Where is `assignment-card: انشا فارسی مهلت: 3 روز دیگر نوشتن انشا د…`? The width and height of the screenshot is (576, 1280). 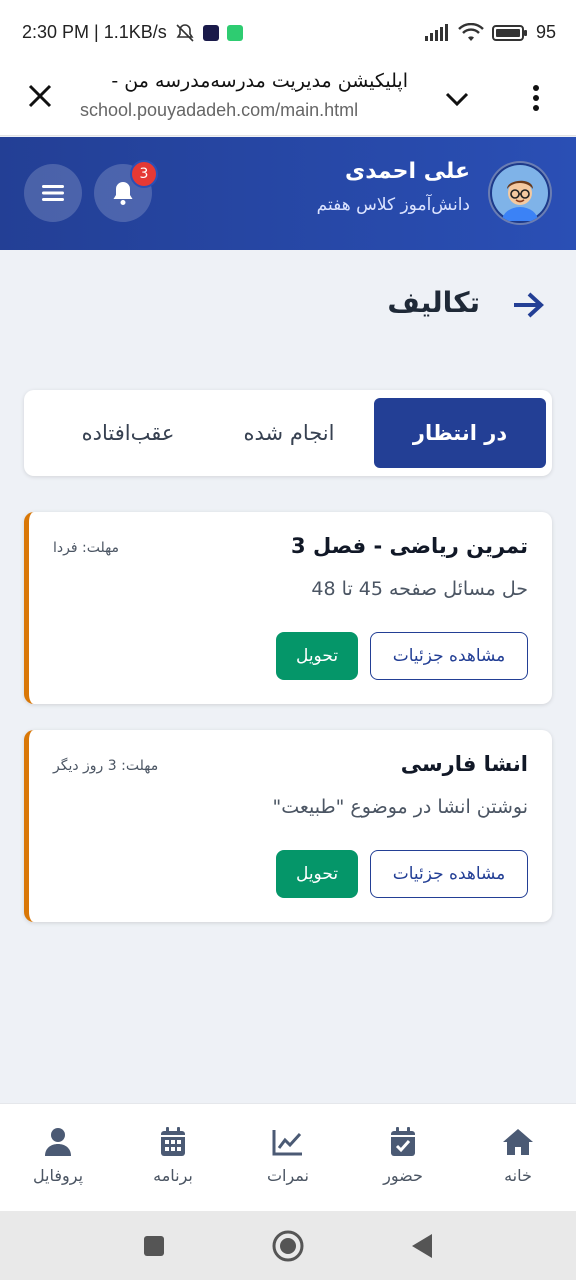 assignment-card: انشا فارسی مهلت: 3 روز دیگر نوشتن انشا د… is located at coordinates (288, 826).